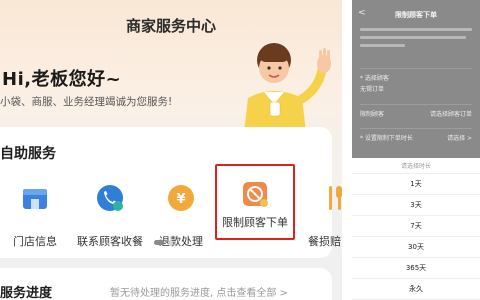  What do you see at coordinates (170, 26) in the screenshot?
I see `page-title: 商家服务中心` at bounding box center [170, 26].